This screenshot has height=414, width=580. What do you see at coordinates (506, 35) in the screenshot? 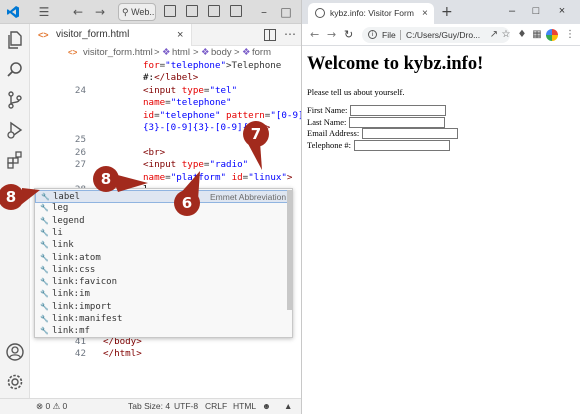
I see `bookmark-star-icon: ☆` at bounding box center [506, 35].